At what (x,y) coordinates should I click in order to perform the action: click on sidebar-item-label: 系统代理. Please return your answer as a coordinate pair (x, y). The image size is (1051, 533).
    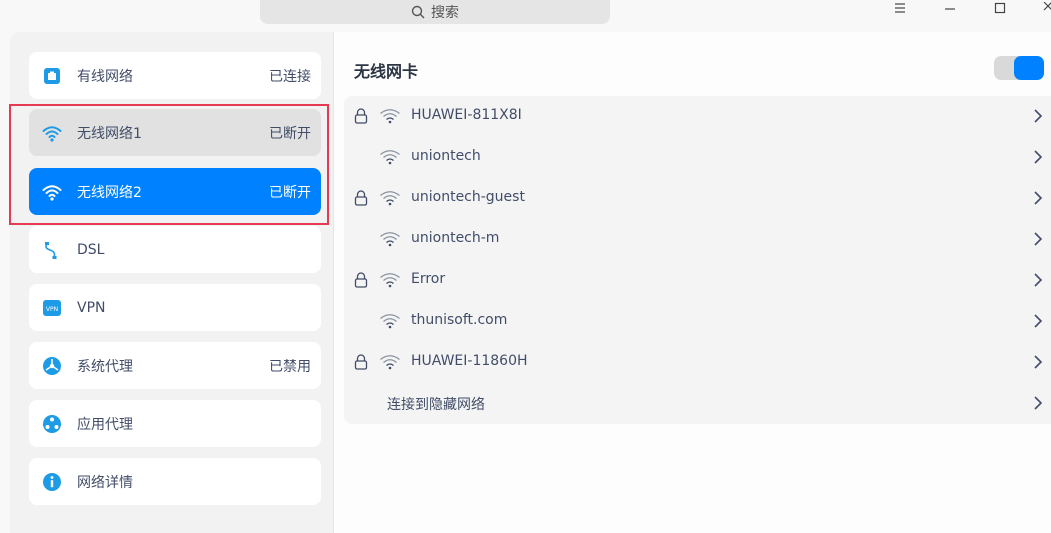
    Looking at the image, I should click on (105, 366).